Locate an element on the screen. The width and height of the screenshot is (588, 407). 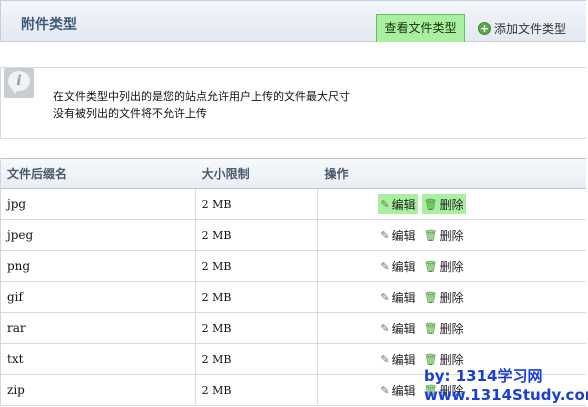
cell-extension: rar is located at coordinates (98, 328).